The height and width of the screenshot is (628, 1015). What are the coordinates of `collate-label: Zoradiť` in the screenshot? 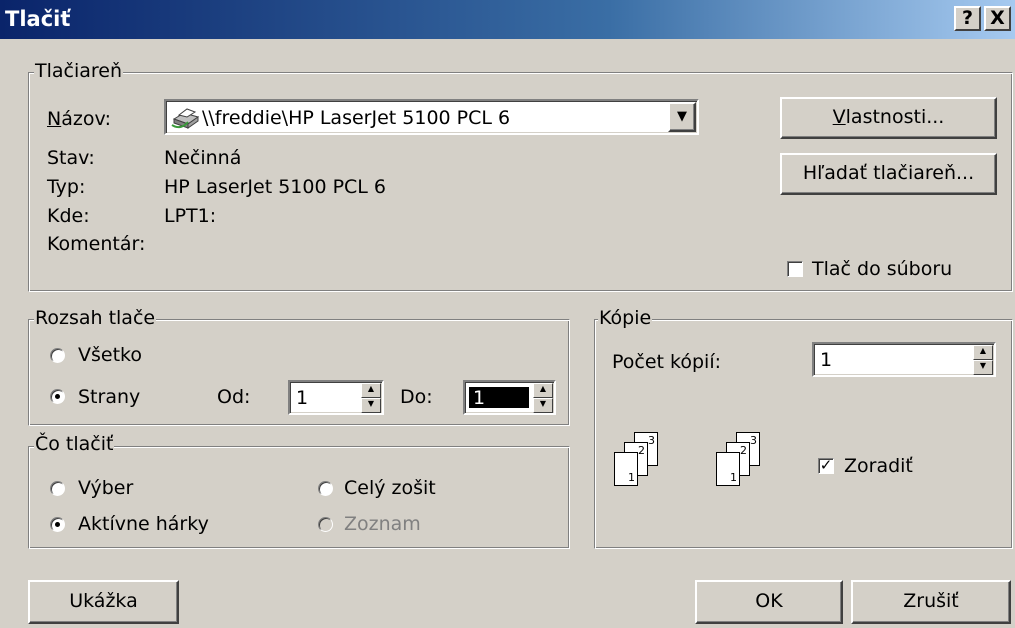 It's located at (878, 466).